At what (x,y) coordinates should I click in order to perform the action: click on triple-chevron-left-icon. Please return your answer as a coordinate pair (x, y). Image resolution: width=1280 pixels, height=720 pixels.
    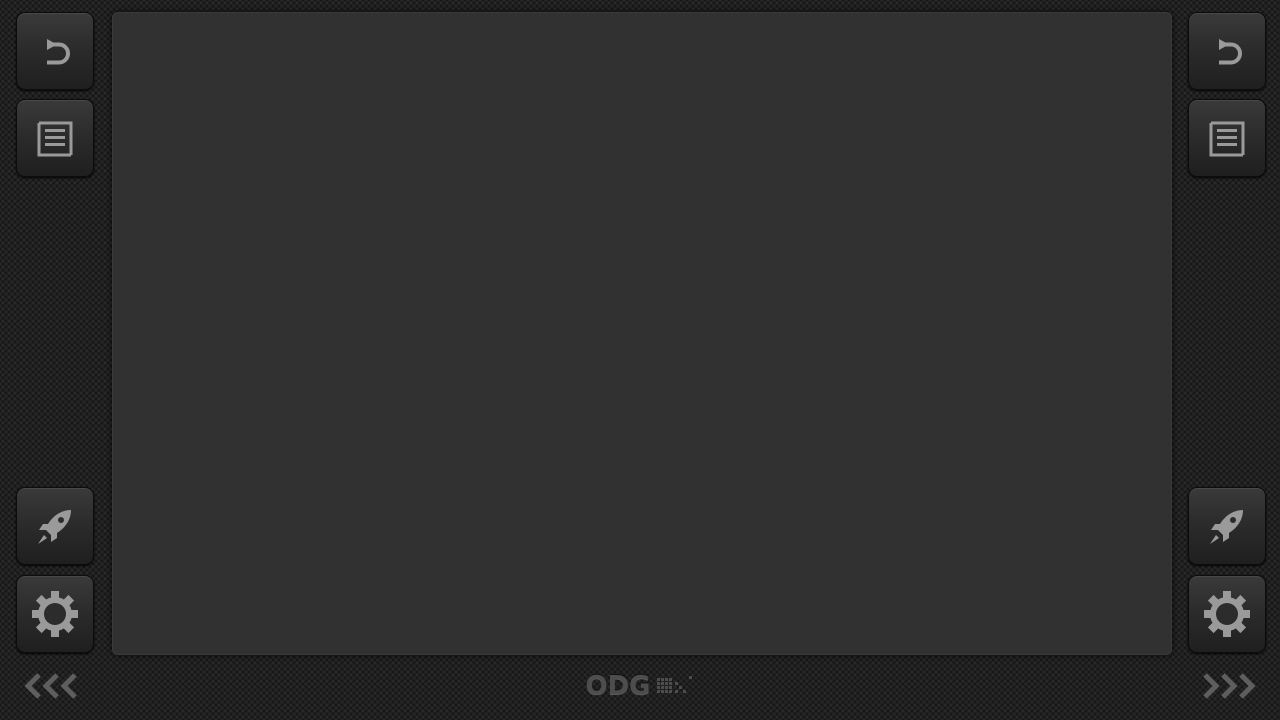
    Looking at the image, I should click on (54, 686).